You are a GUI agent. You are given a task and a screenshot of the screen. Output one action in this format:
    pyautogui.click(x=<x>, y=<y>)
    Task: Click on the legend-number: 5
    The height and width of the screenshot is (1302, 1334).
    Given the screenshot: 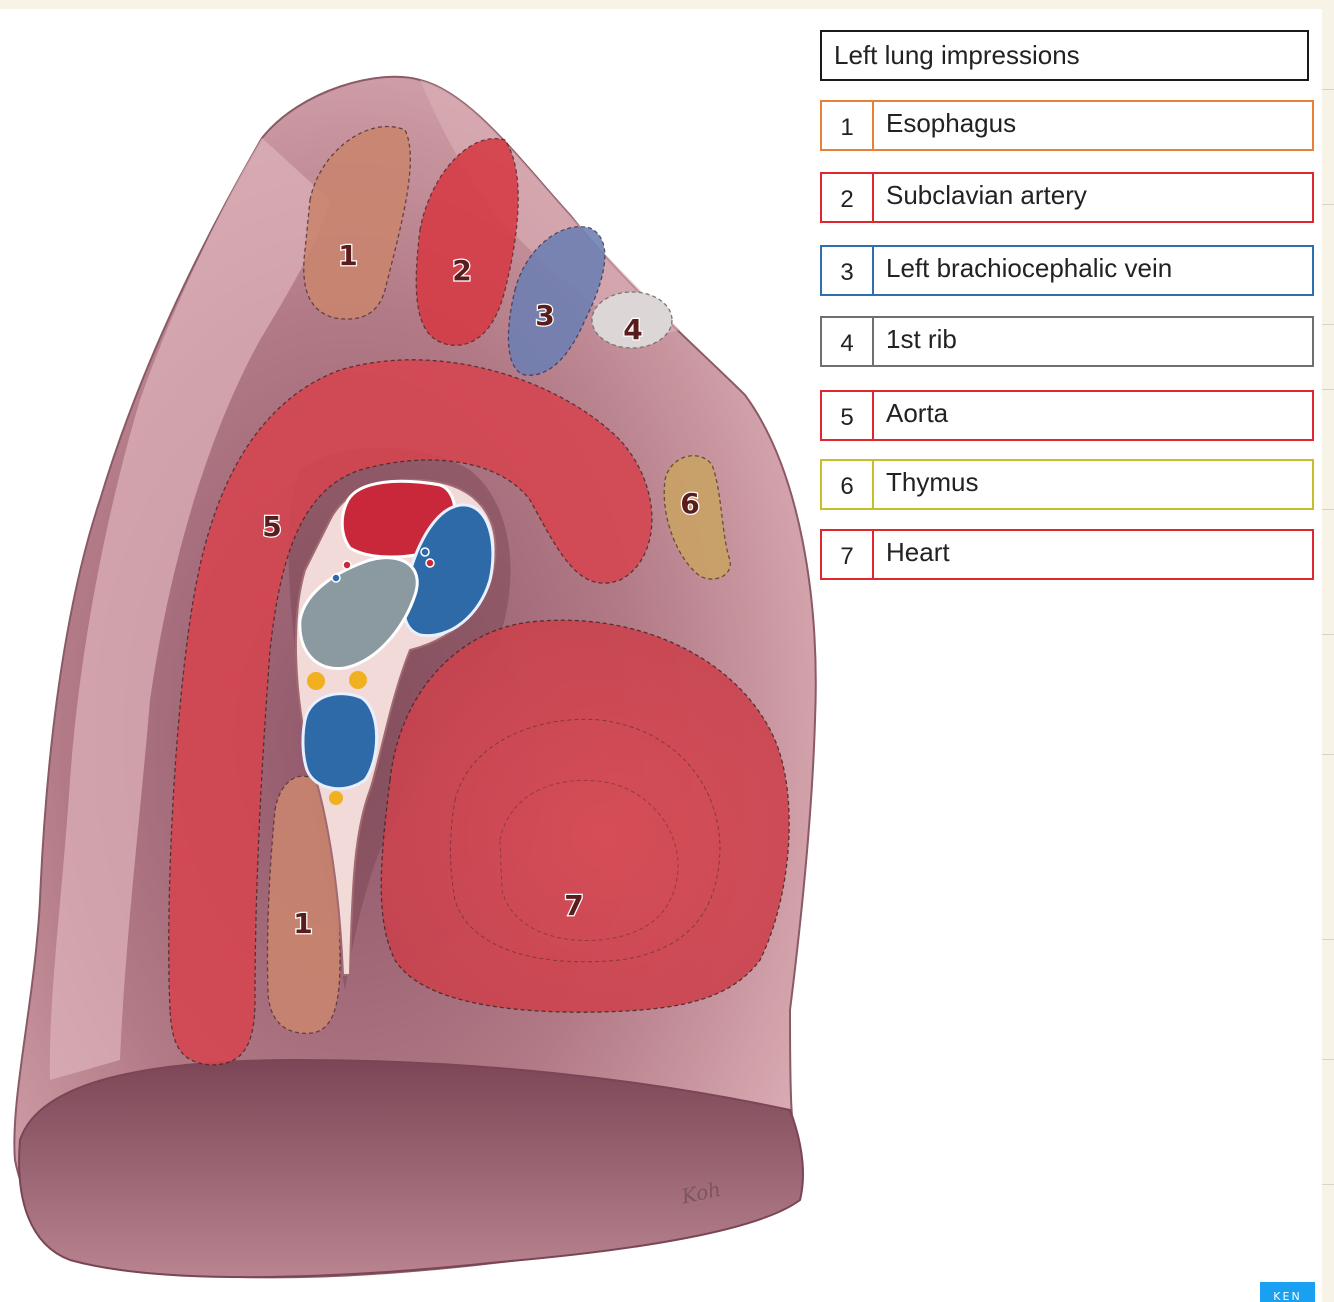 What is the action you would take?
    pyautogui.click(x=848, y=415)
    